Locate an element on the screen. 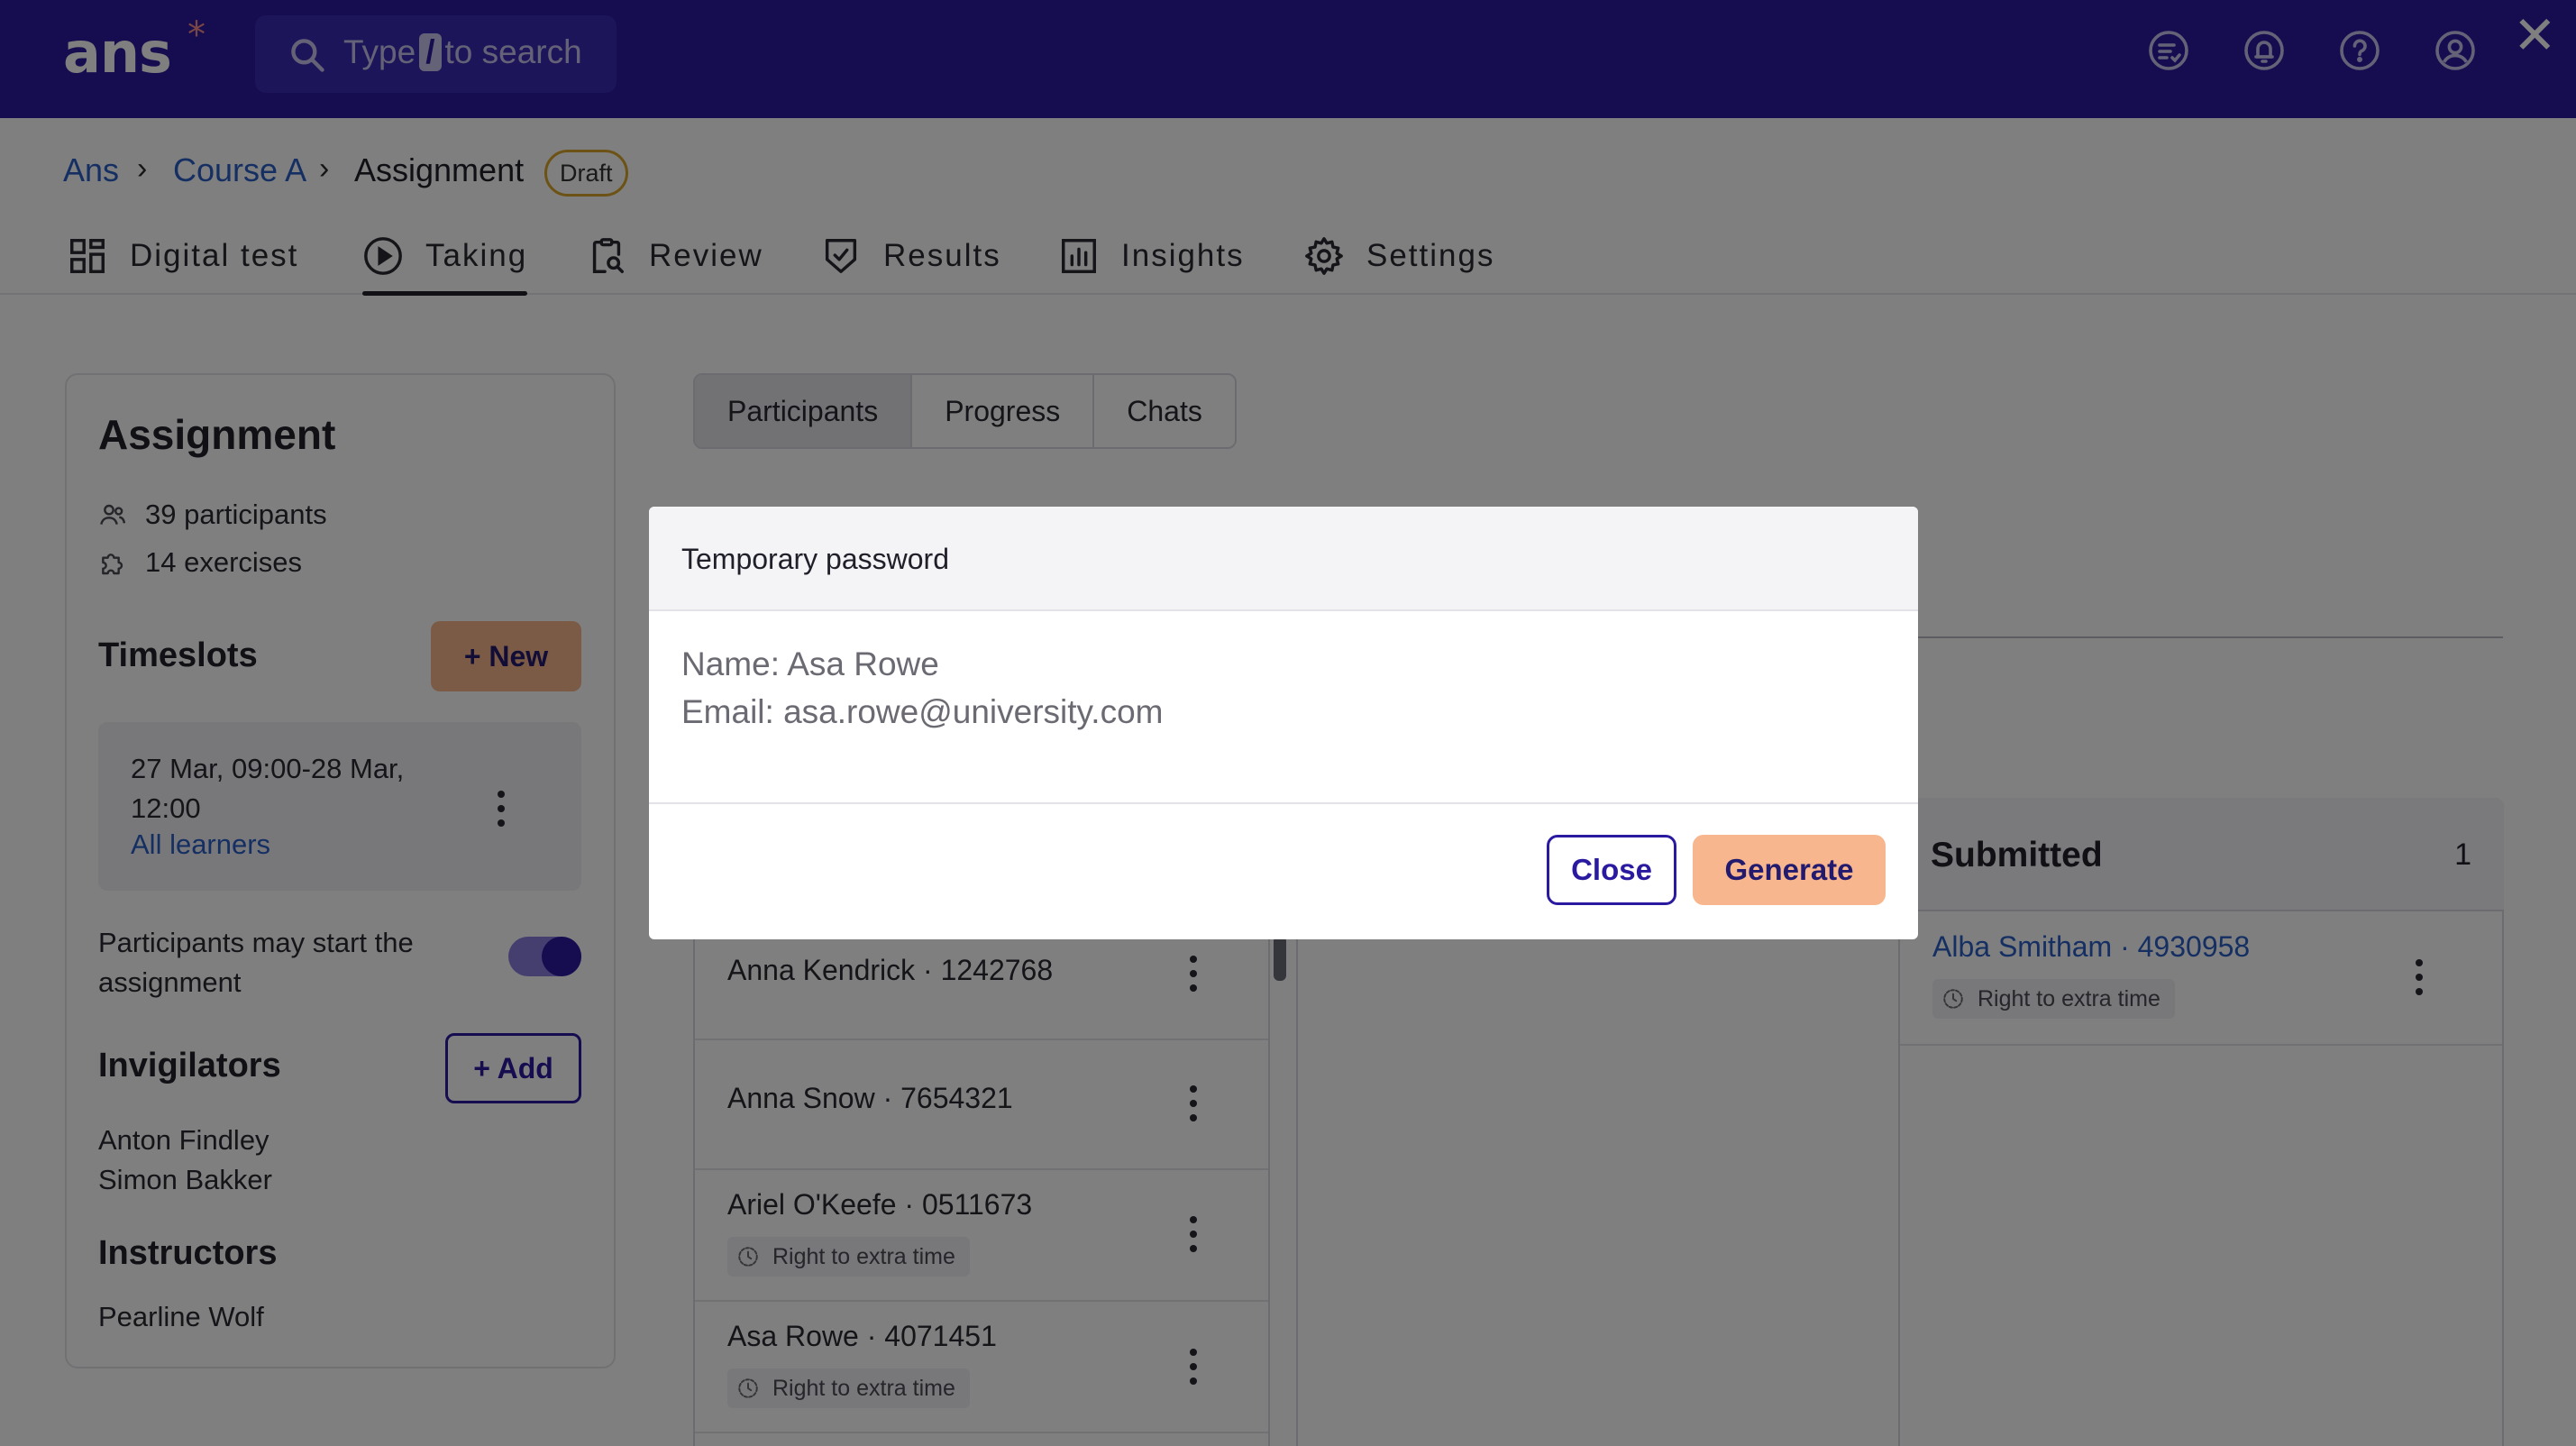 This screenshot has width=2576, height=1446. close-button: Close is located at coordinates (1611, 870).